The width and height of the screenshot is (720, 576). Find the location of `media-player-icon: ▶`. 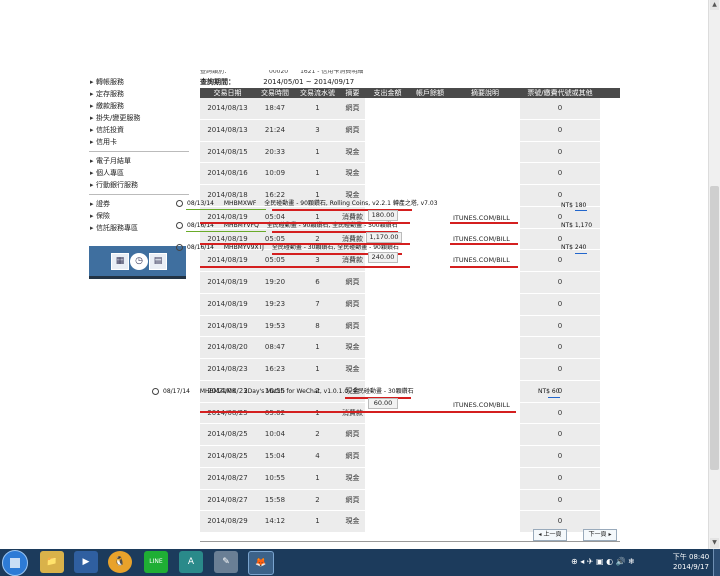

media-player-icon: ▶ is located at coordinates (86, 562).